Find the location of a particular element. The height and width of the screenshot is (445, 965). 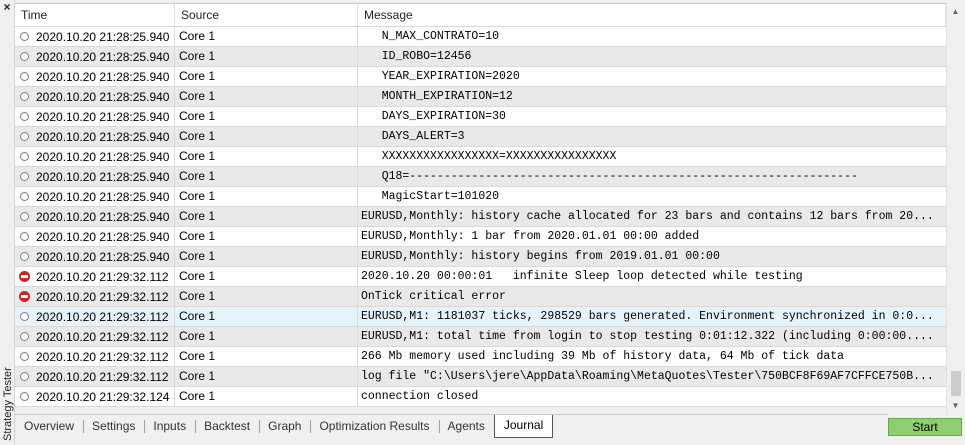

column-header-time: Time is located at coordinates (95, 15).